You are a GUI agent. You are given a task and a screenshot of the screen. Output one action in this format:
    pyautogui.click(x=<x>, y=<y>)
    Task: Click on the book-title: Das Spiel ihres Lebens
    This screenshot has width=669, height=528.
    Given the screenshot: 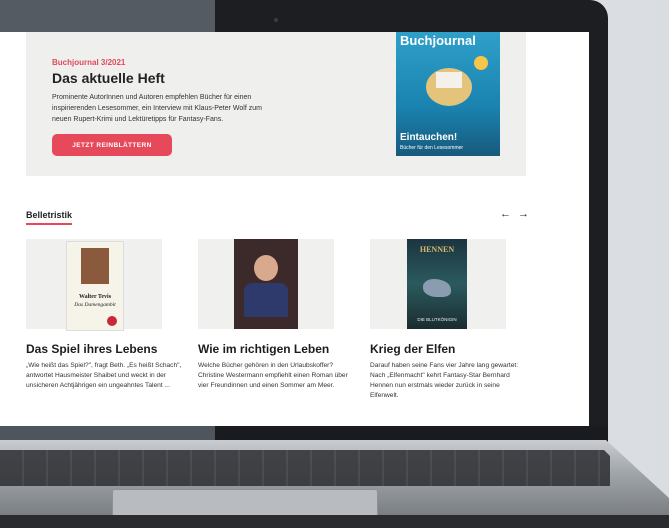 What is the action you would take?
    pyautogui.click(x=91, y=349)
    